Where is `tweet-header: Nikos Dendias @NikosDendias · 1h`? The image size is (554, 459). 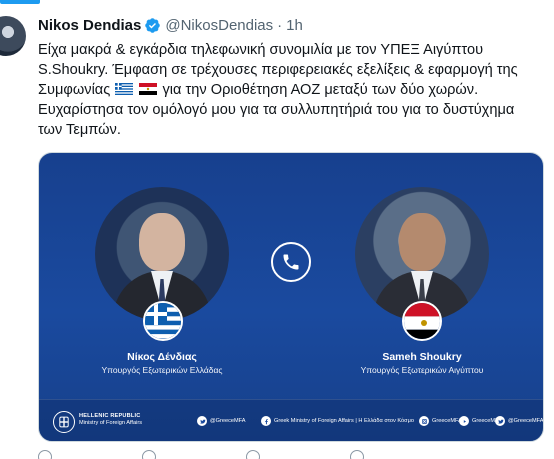
tweet-header: Nikos Dendias @NikosDendias · 1h is located at coordinates (170, 25).